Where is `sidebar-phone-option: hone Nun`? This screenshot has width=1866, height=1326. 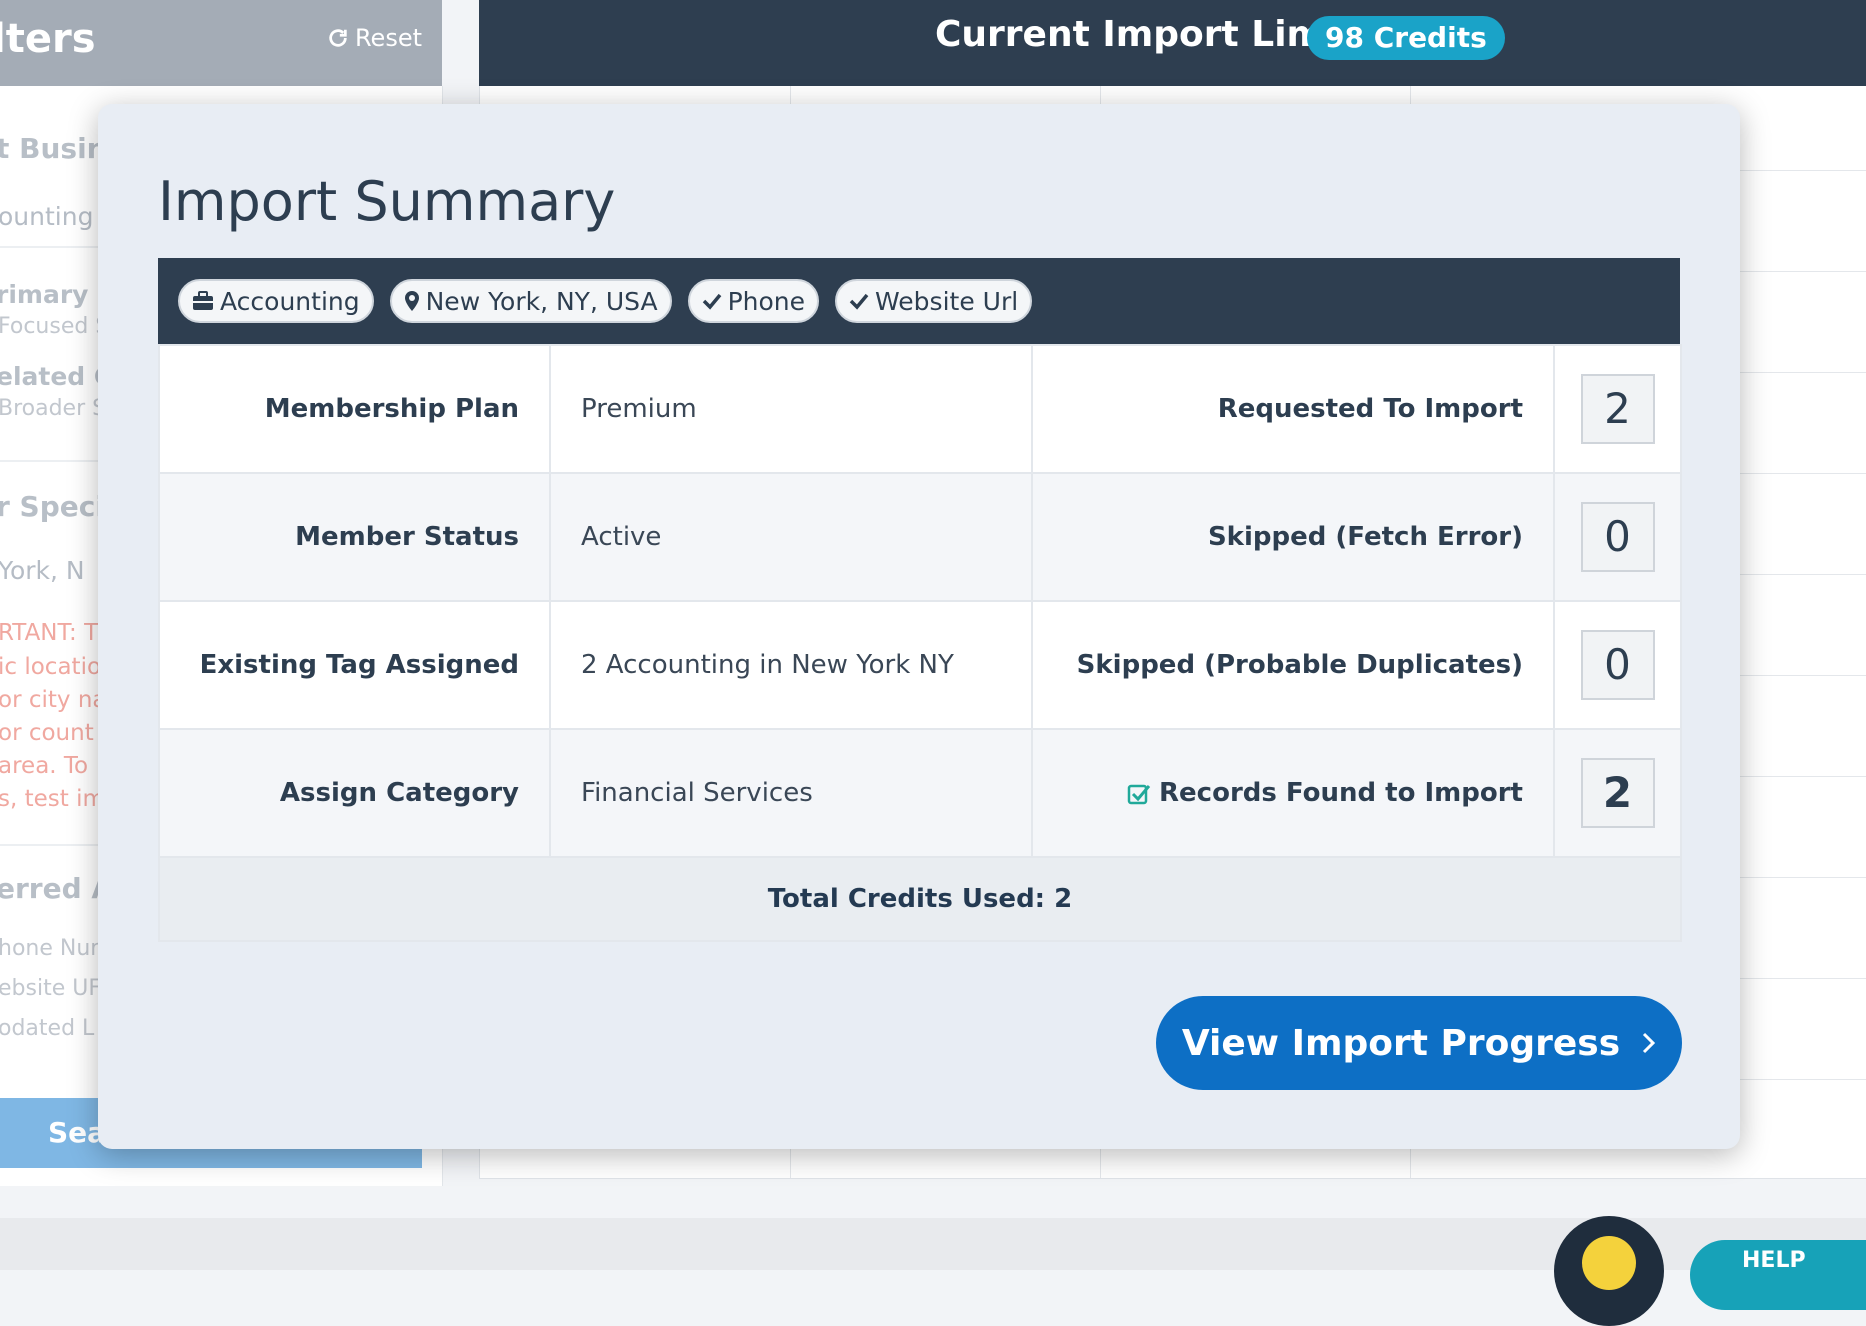
sidebar-phone-option: hone Nun is located at coordinates (52, 948).